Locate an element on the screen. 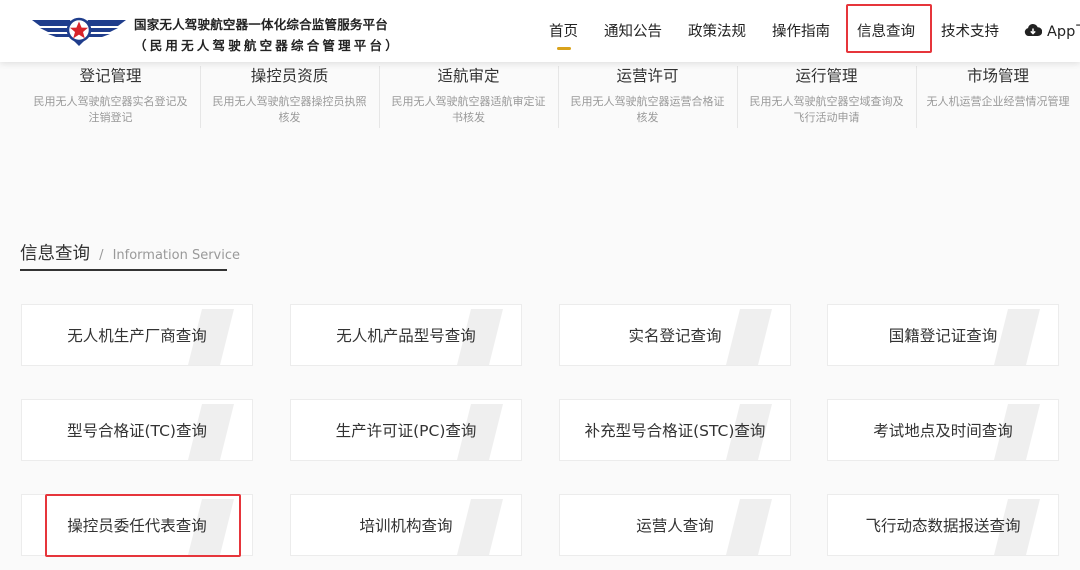 The image size is (1080, 570). nav-item-home: 首页 is located at coordinates (563, 35).